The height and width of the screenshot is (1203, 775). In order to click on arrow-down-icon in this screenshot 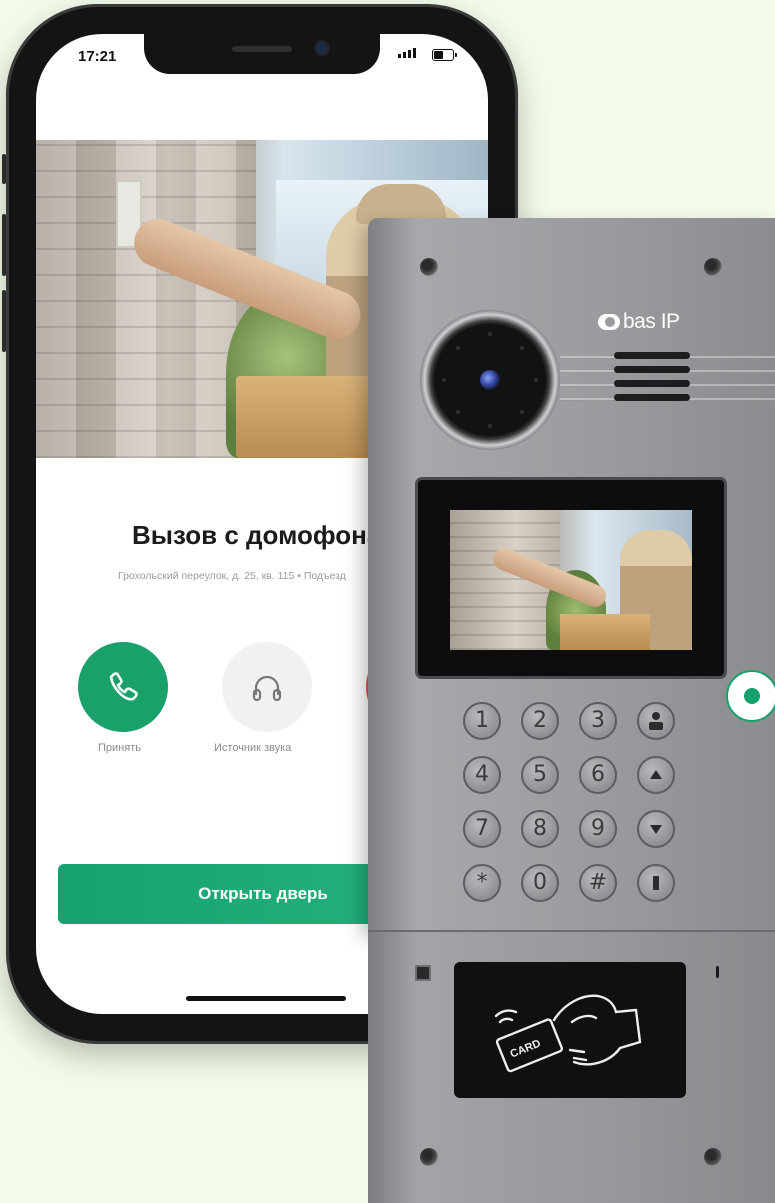, I will do `click(656, 829)`.